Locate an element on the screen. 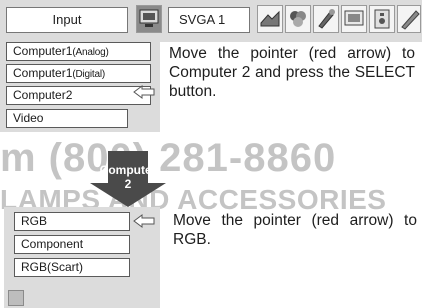 This screenshot has width=422, height=308. menu-item-computer1-analog: Computer1(Analog) is located at coordinates (78, 51).